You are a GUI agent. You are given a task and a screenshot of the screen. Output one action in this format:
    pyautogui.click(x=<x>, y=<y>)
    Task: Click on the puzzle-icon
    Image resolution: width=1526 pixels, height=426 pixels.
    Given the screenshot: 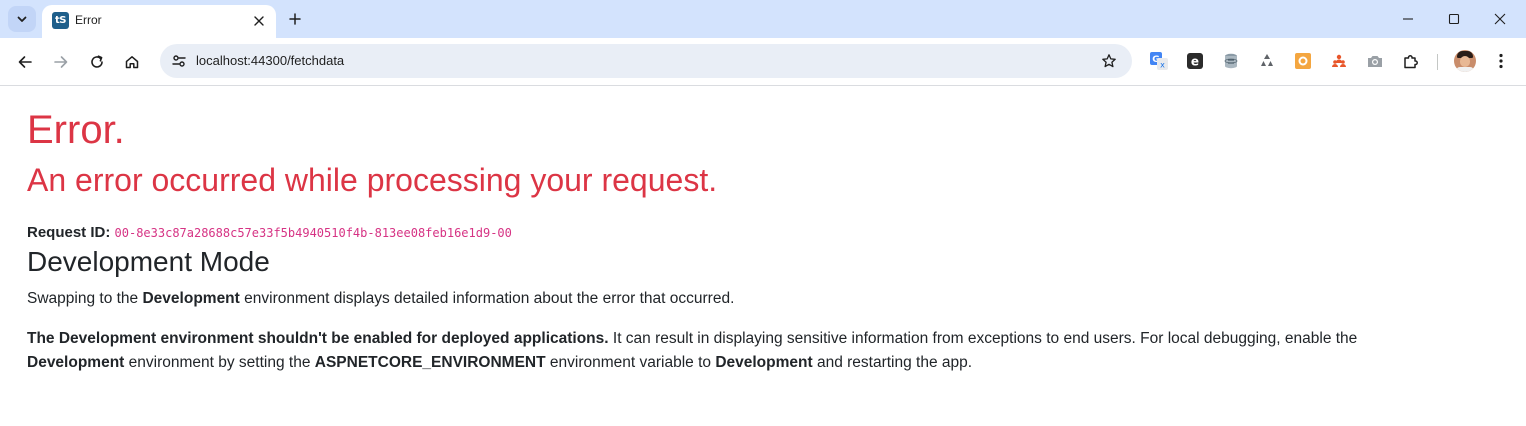 What is the action you would take?
    pyautogui.click(x=1411, y=62)
    